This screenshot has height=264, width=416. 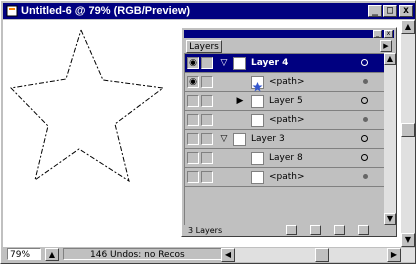 I want to click on palette-close-button: x, so click(x=388, y=34).